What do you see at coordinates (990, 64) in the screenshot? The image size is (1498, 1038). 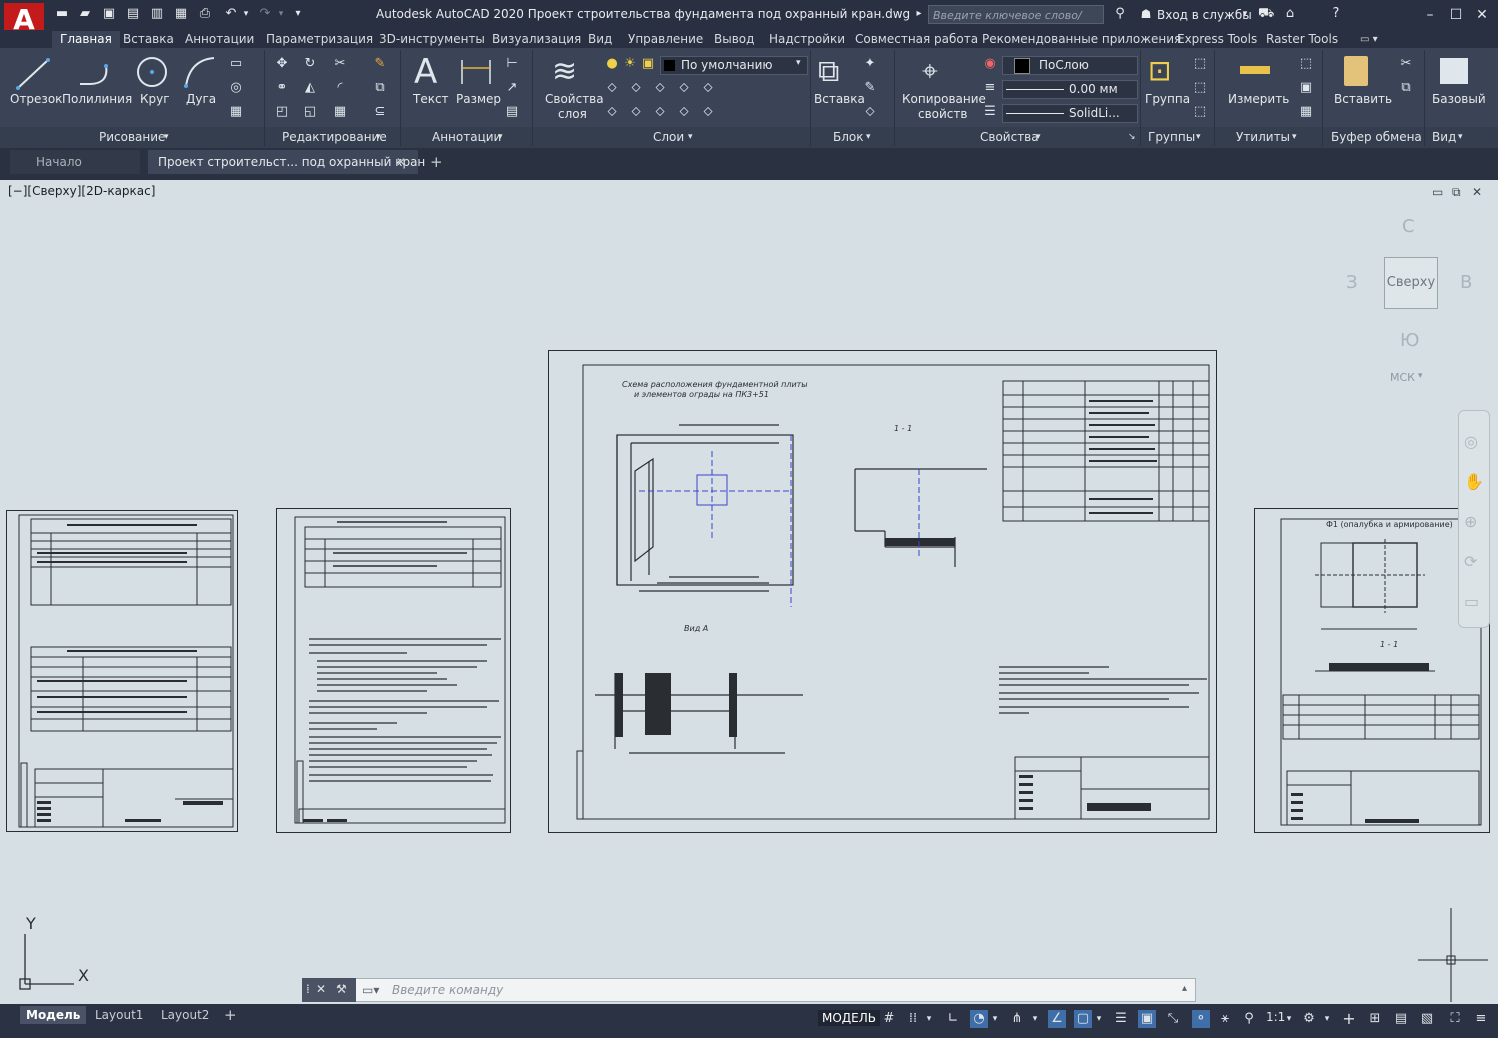 I see `color-wheel-icon: ◉` at bounding box center [990, 64].